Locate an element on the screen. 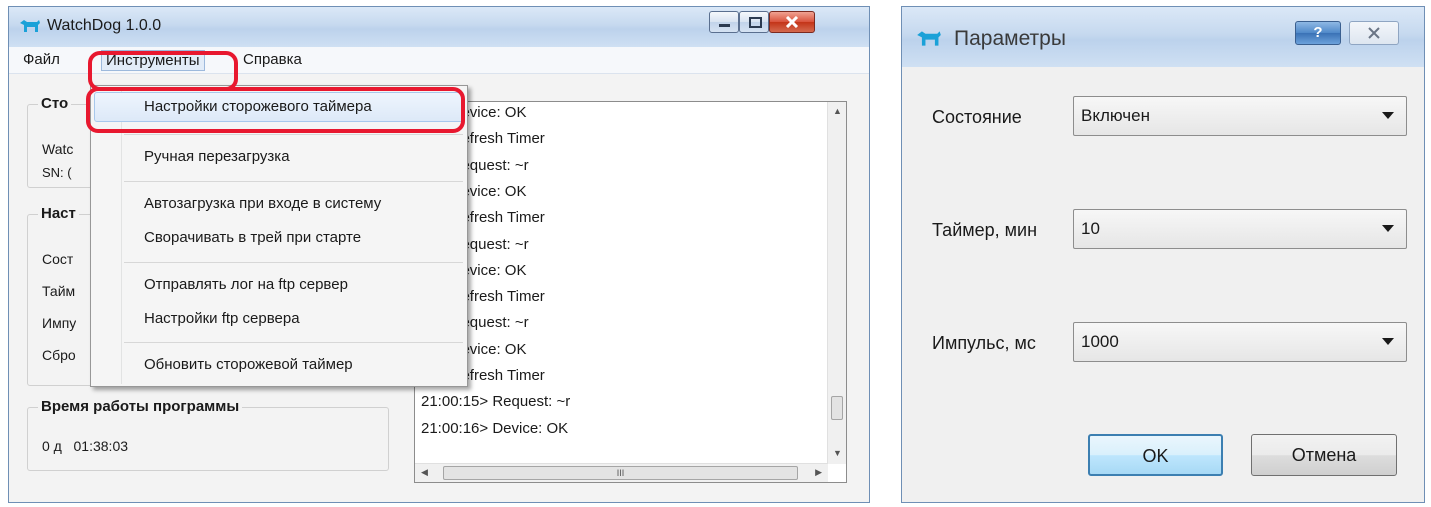  menu-item-manual-reboot: Ручная перезагрузка is located at coordinates (217, 156).